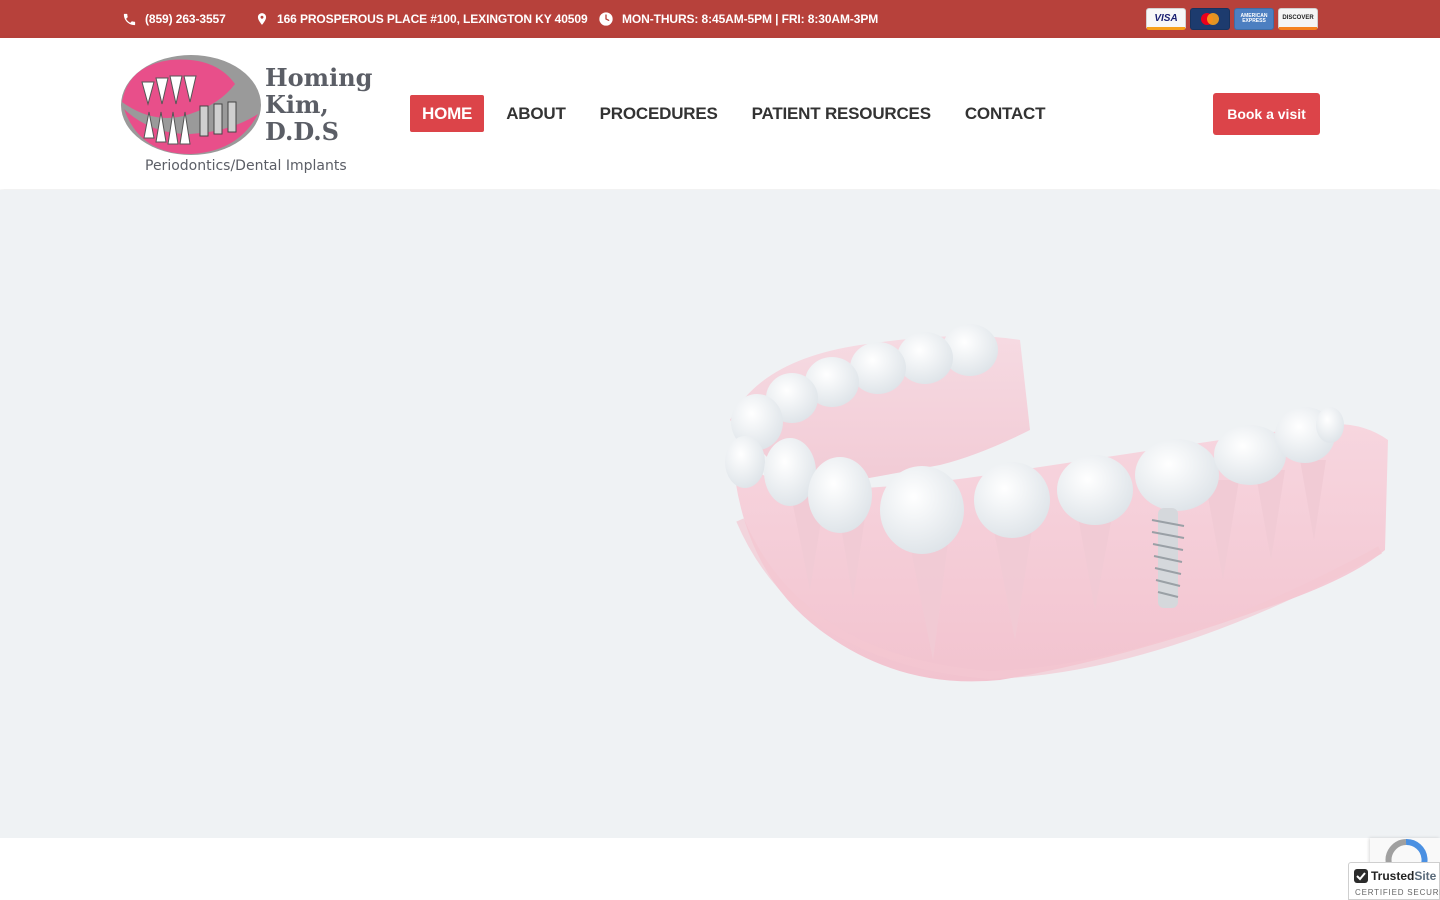  I want to click on clock-icon, so click(606, 19).